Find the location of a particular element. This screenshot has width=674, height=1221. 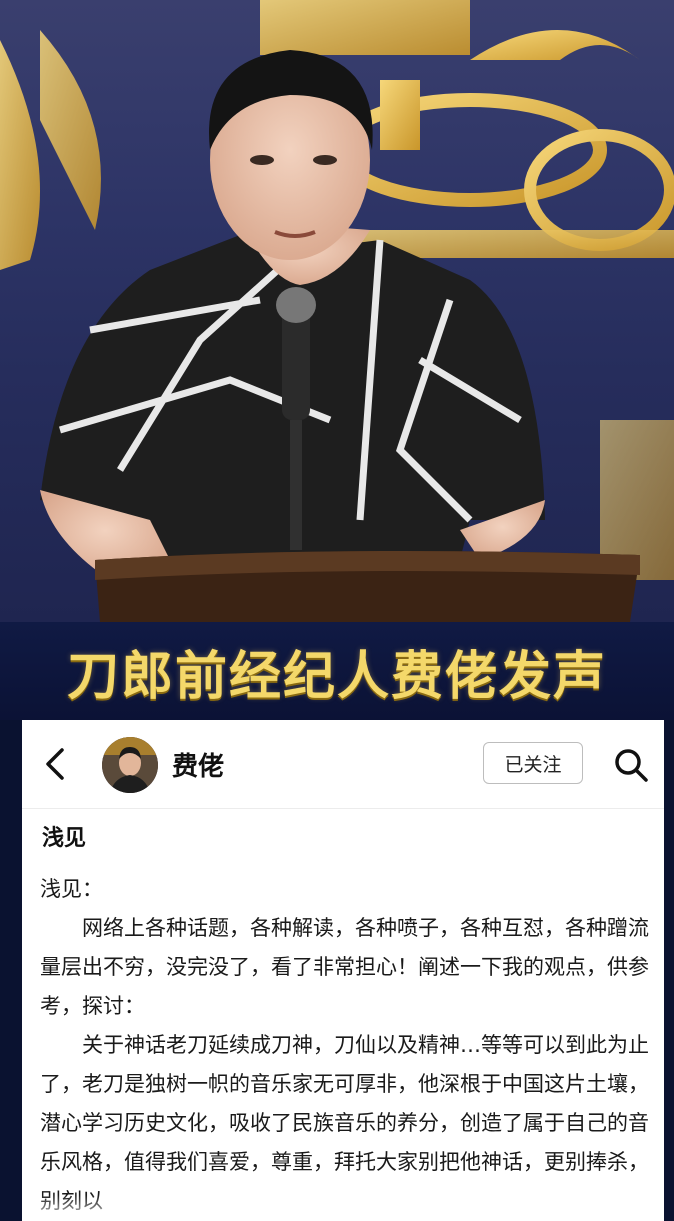

avatar is located at coordinates (130, 765).